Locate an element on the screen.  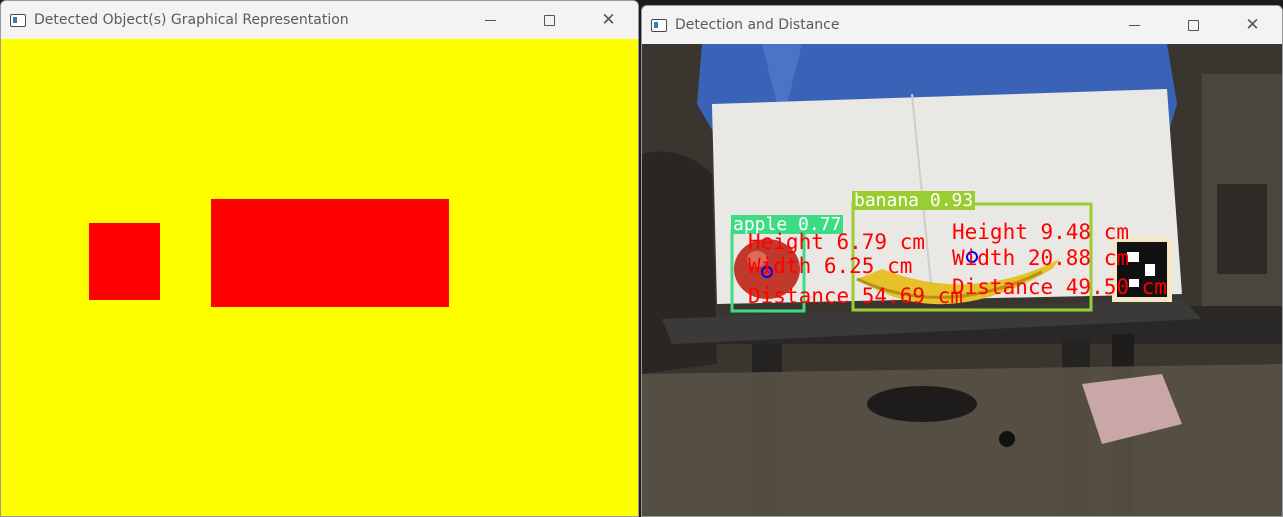
apple-height-text: Height 6.79 cm is located at coordinates (837, 242).